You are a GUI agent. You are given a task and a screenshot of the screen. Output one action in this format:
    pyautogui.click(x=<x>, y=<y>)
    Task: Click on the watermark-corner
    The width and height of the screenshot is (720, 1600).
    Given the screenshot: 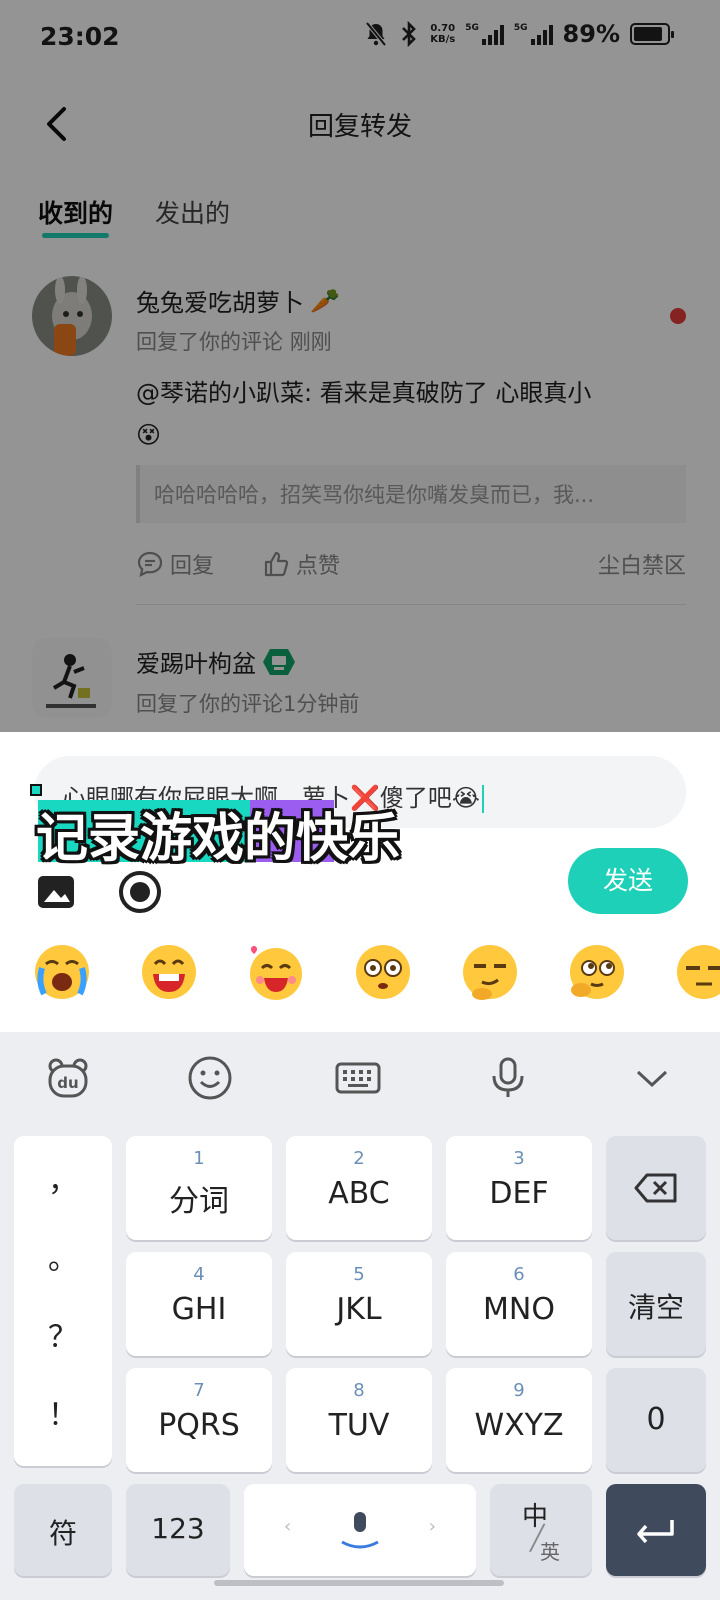 What is the action you would take?
    pyautogui.click(x=36, y=790)
    